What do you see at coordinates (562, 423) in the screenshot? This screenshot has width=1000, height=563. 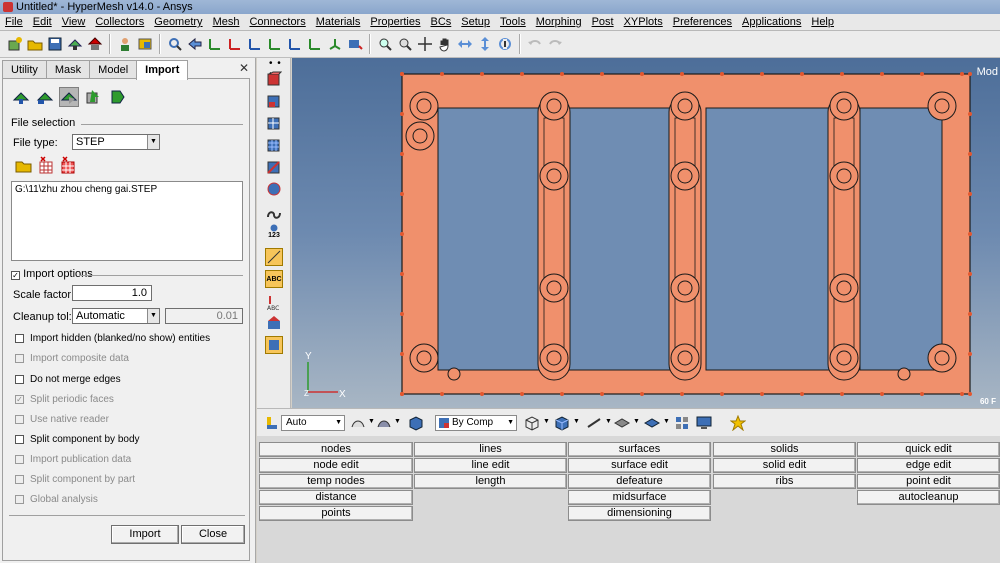 I see `shaded-cube-icon` at bounding box center [562, 423].